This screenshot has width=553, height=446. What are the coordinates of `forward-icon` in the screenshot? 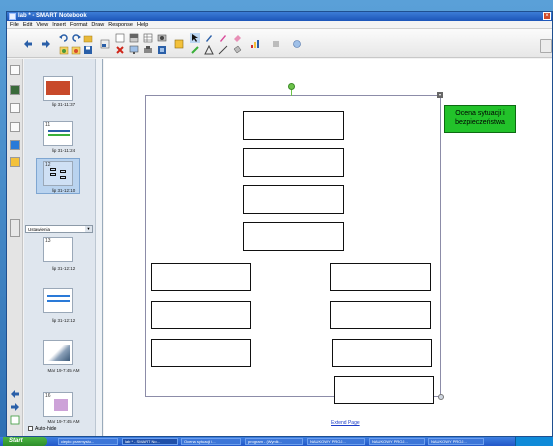 It's located at (46, 44).